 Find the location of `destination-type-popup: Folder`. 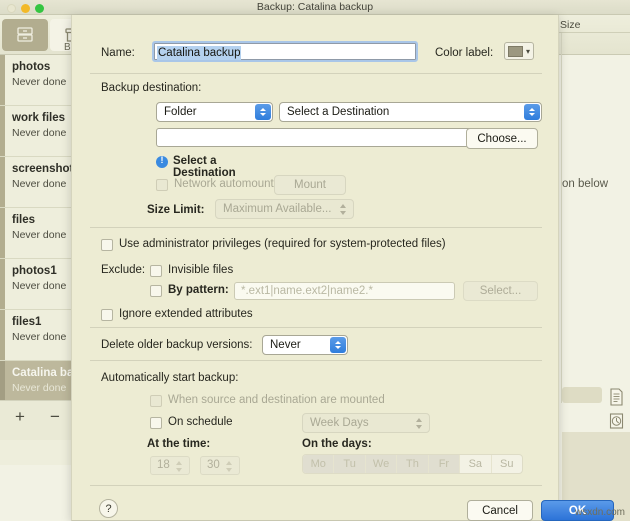

destination-type-popup: Folder is located at coordinates (214, 112).